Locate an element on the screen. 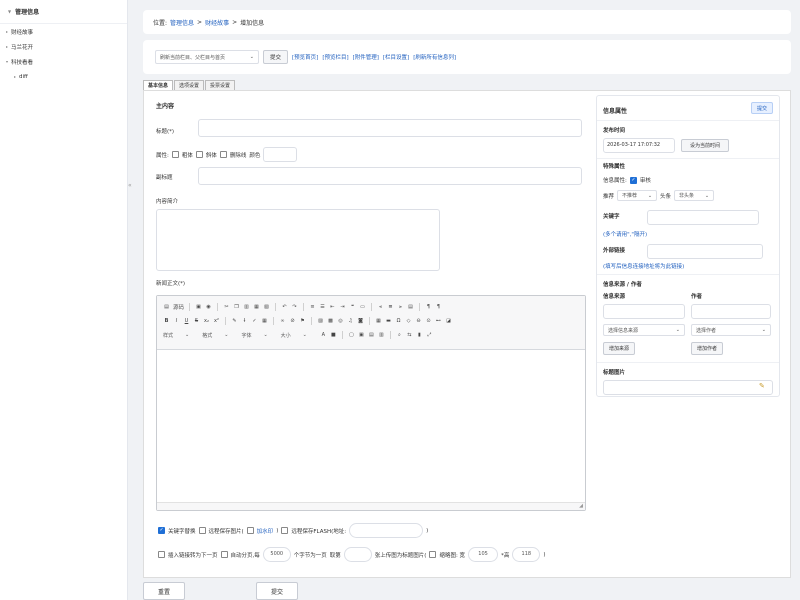 The height and width of the screenshot is (600, 800). tab-options: 选项设置 is located at coordinates (189, 85).